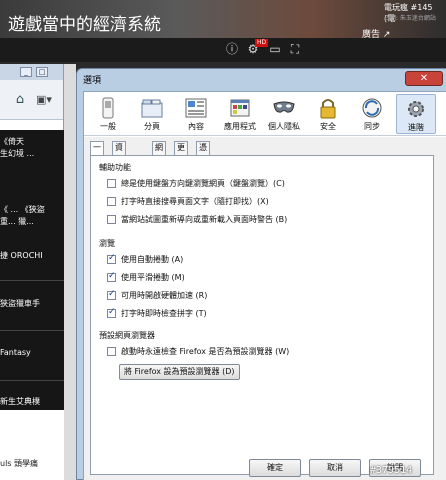 The height and width of the screenshot is (480, 446). What do you see at coordinates (108, 108) in the screenshot?
I see `switch-icon` at bounding box center [108, 108].